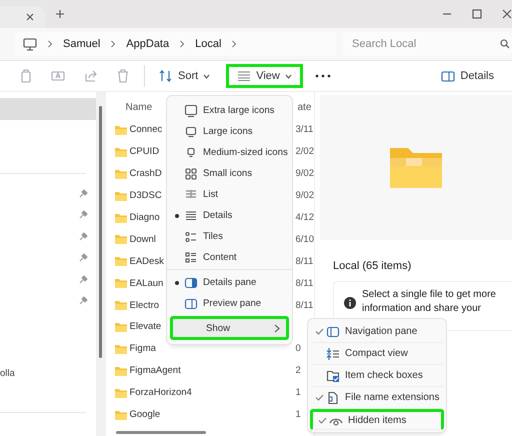  I want to click on details-button: Details, so click(467, 76).